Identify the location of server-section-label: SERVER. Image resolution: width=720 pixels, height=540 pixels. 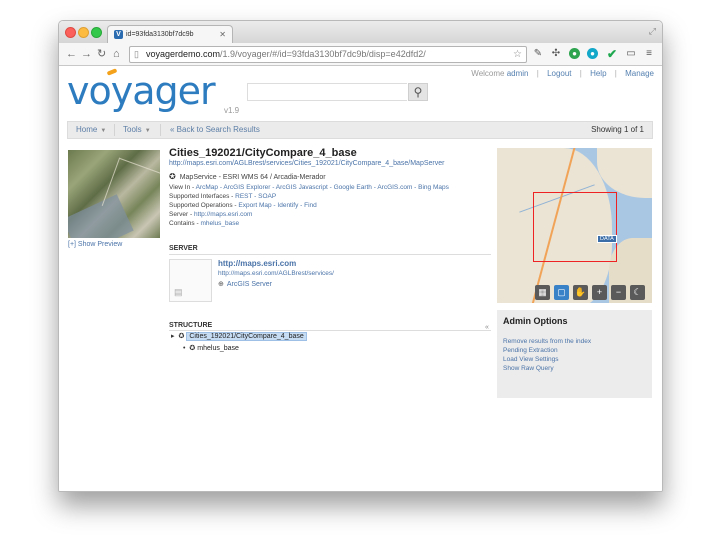
(183, 248).